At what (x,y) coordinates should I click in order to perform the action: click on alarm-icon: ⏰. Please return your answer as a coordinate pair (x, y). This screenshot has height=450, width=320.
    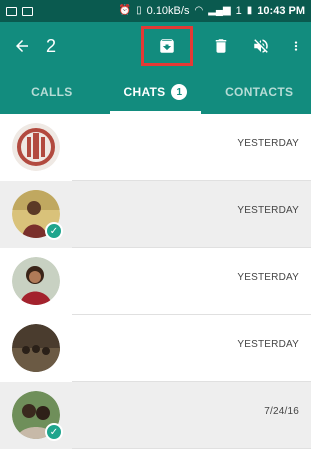
    Looking at the image, I should click on (125, 10).